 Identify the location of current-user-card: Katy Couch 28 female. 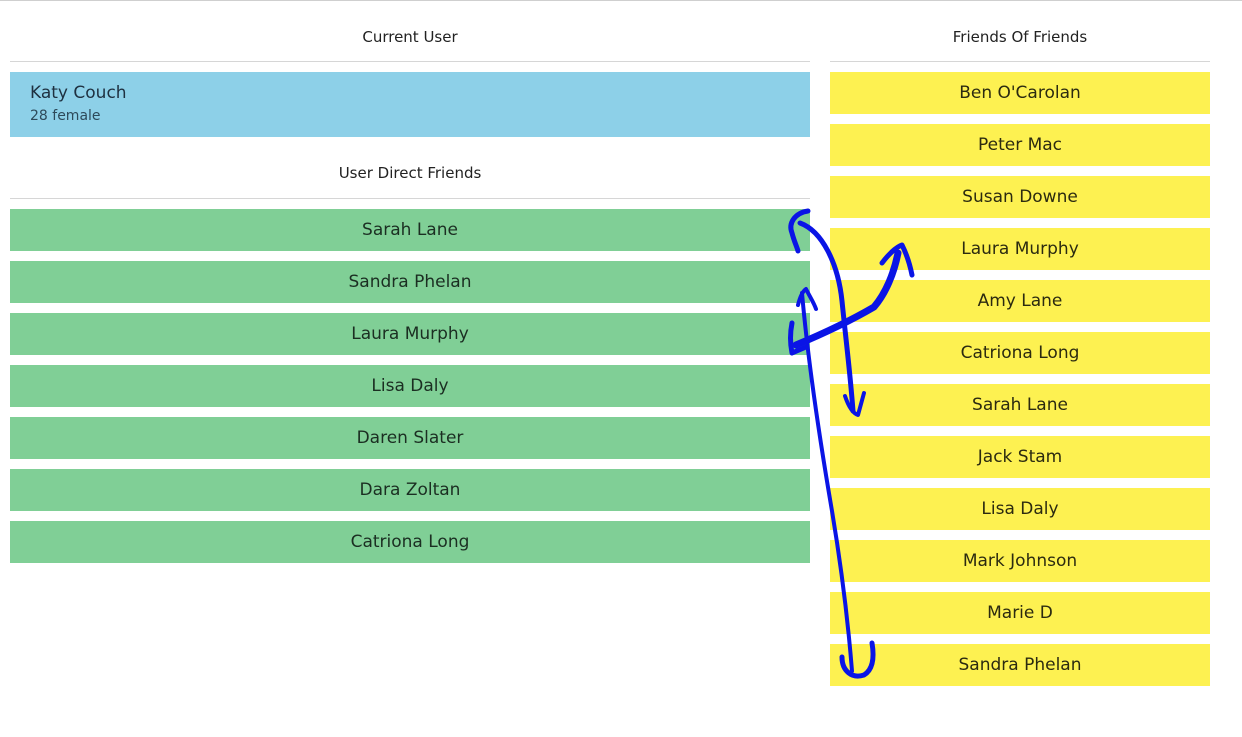
(410, 104).